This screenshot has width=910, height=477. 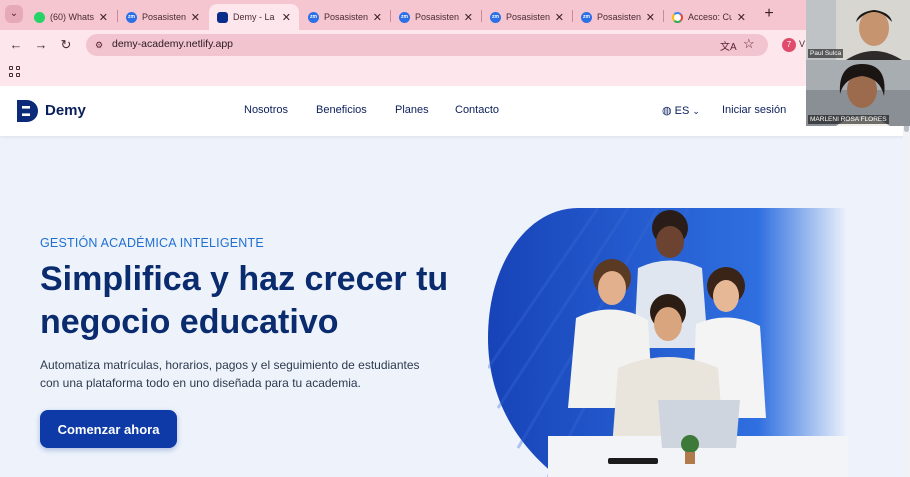 I want to click on reload-icon: ↻, so click(x=66, y=45).